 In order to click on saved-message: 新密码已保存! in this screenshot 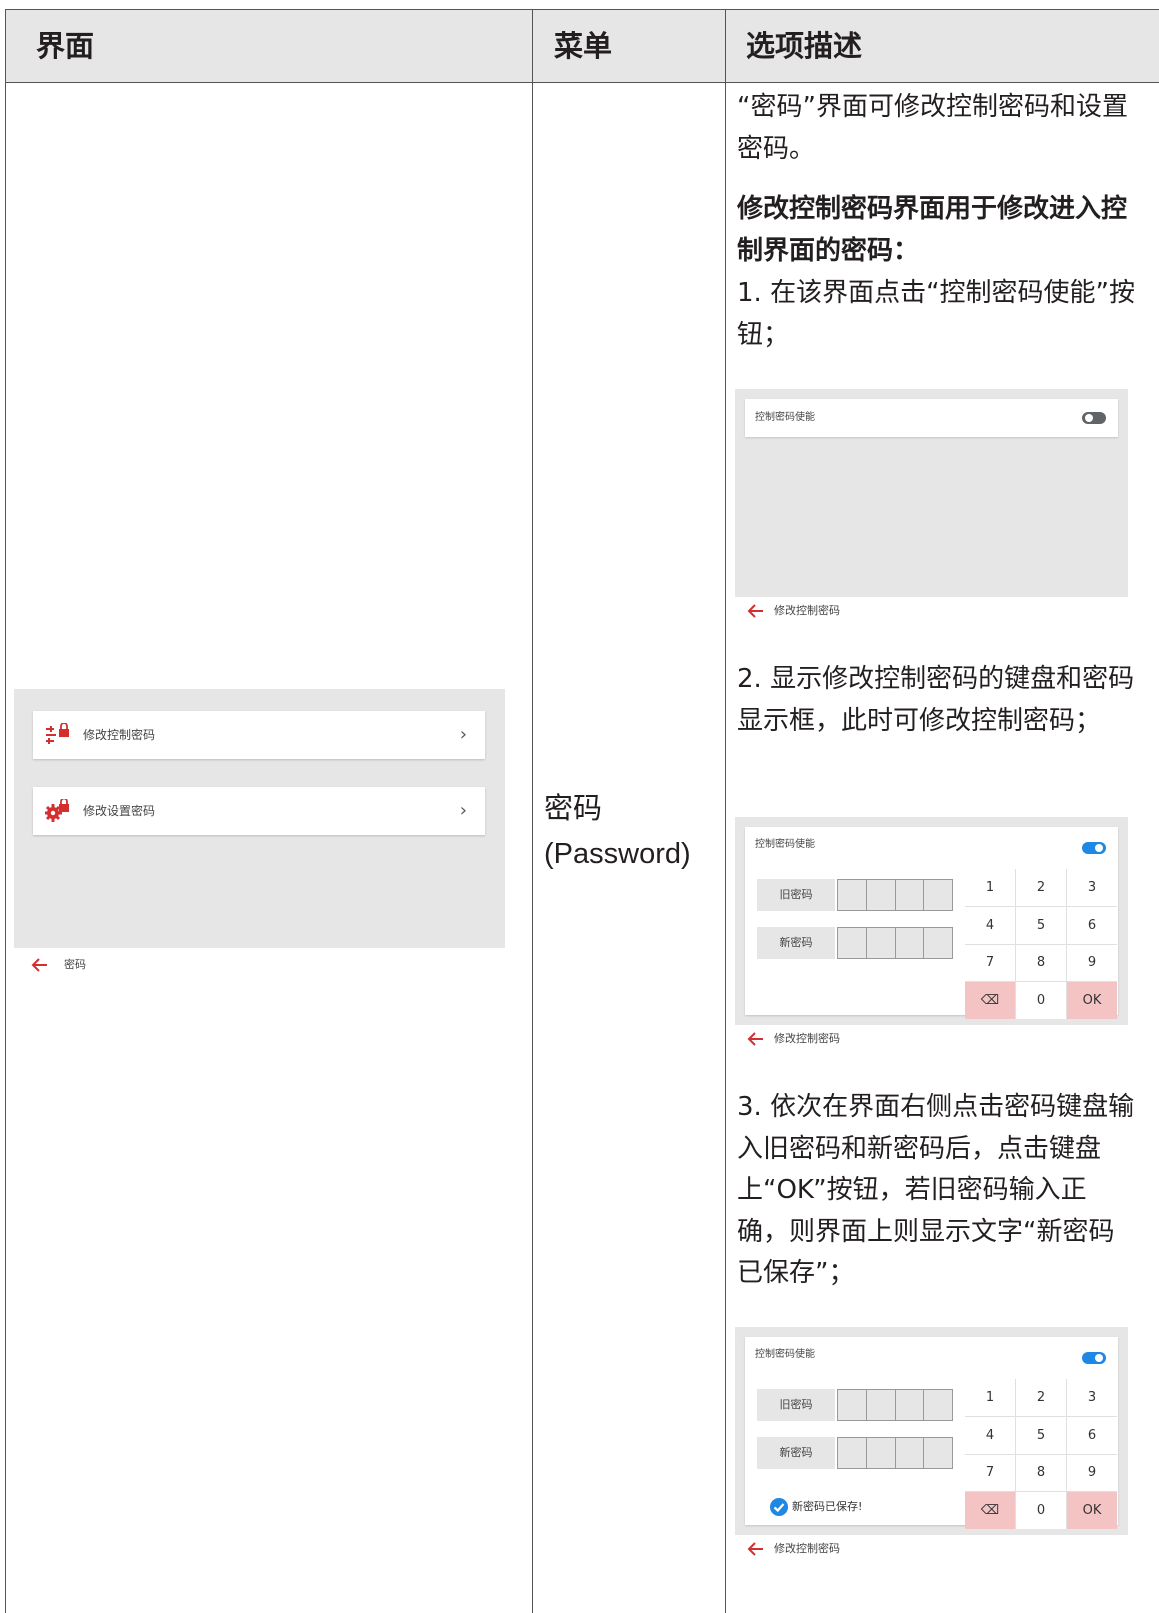, I will do `click(815, 1507)`.